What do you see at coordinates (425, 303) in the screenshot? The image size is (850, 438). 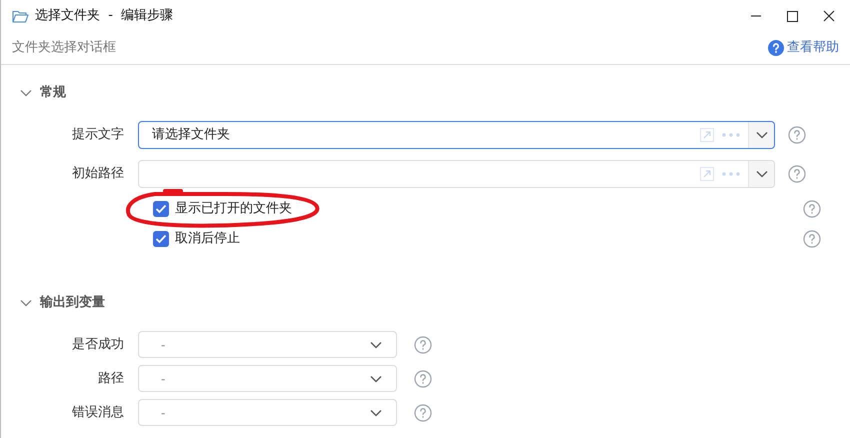 I see `section-header: 输出到变量` at bounding box center [425, 303].